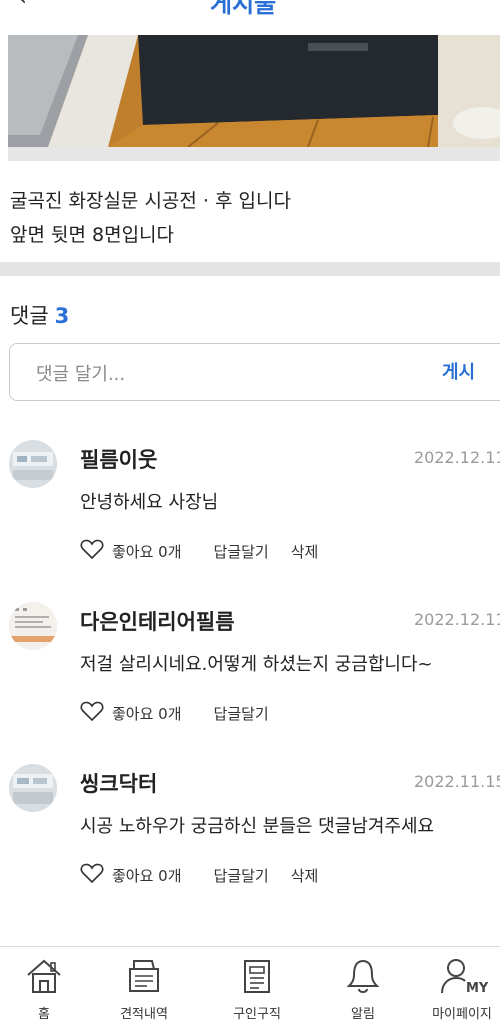 This screenshot has width=500, height=1028. I want to click on post-description: 굴곡진 화장실문 시공전 · 후 입니다 앞면 뒷면 8면입니다, so click(150, 218).